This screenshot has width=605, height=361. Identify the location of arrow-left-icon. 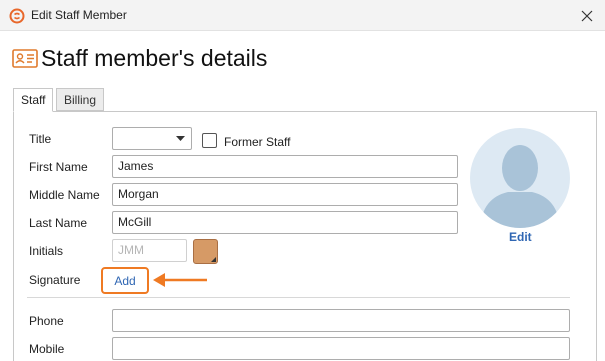
(180, 280).